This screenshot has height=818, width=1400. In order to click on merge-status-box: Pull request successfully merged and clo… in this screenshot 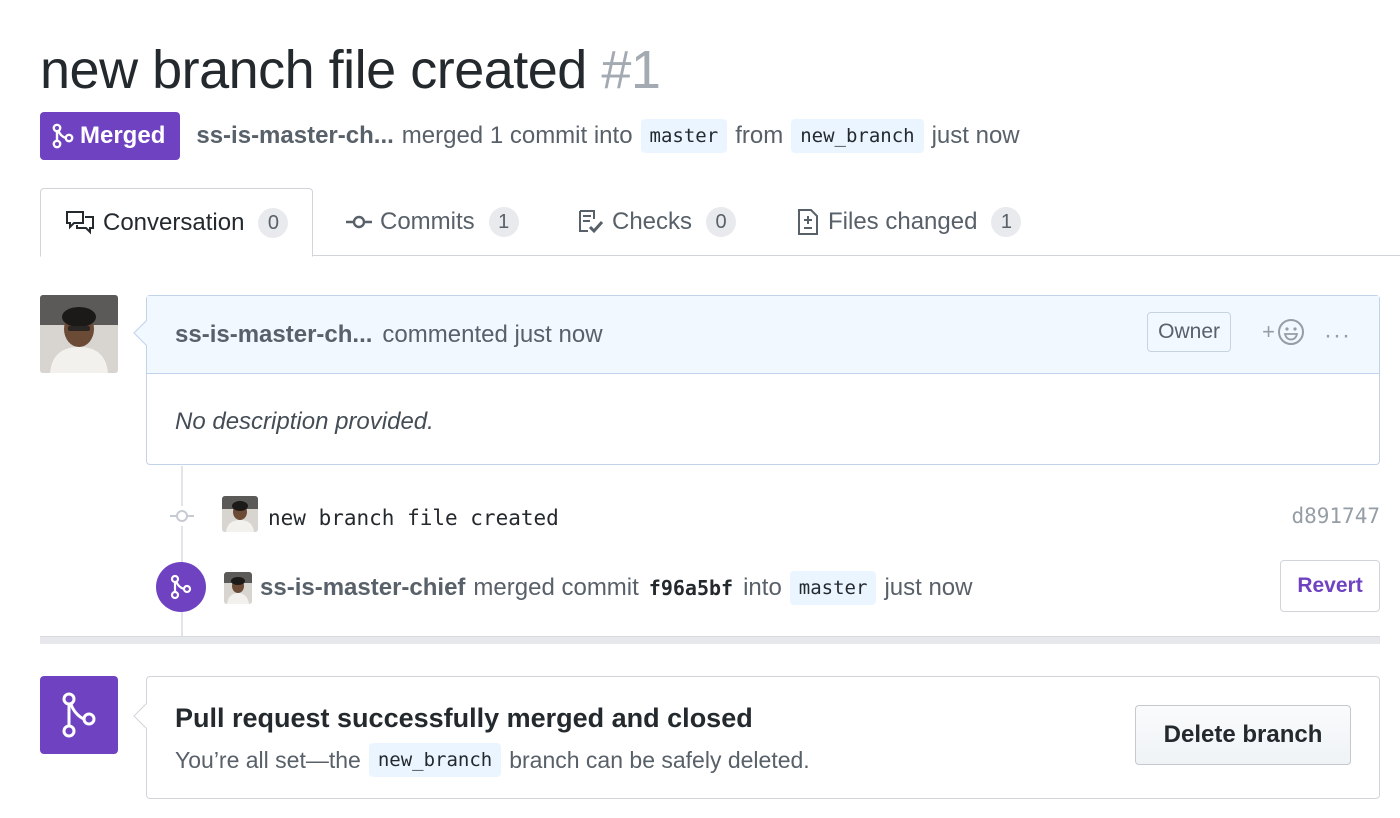, I will do `click(756, 737)`.